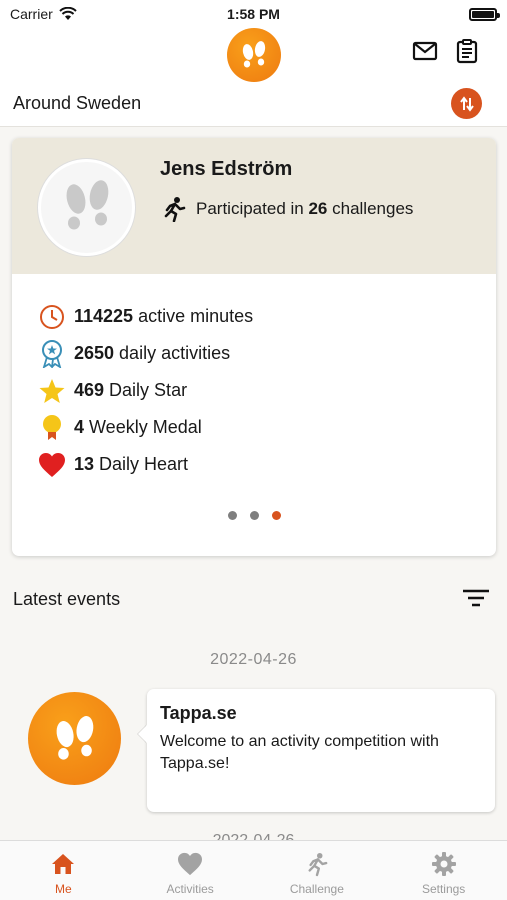 The image size is (507, 900). Describe the element at coordinates (253, 105) in the screenshot. I see `challenge-header: Around Sweden` at that location.